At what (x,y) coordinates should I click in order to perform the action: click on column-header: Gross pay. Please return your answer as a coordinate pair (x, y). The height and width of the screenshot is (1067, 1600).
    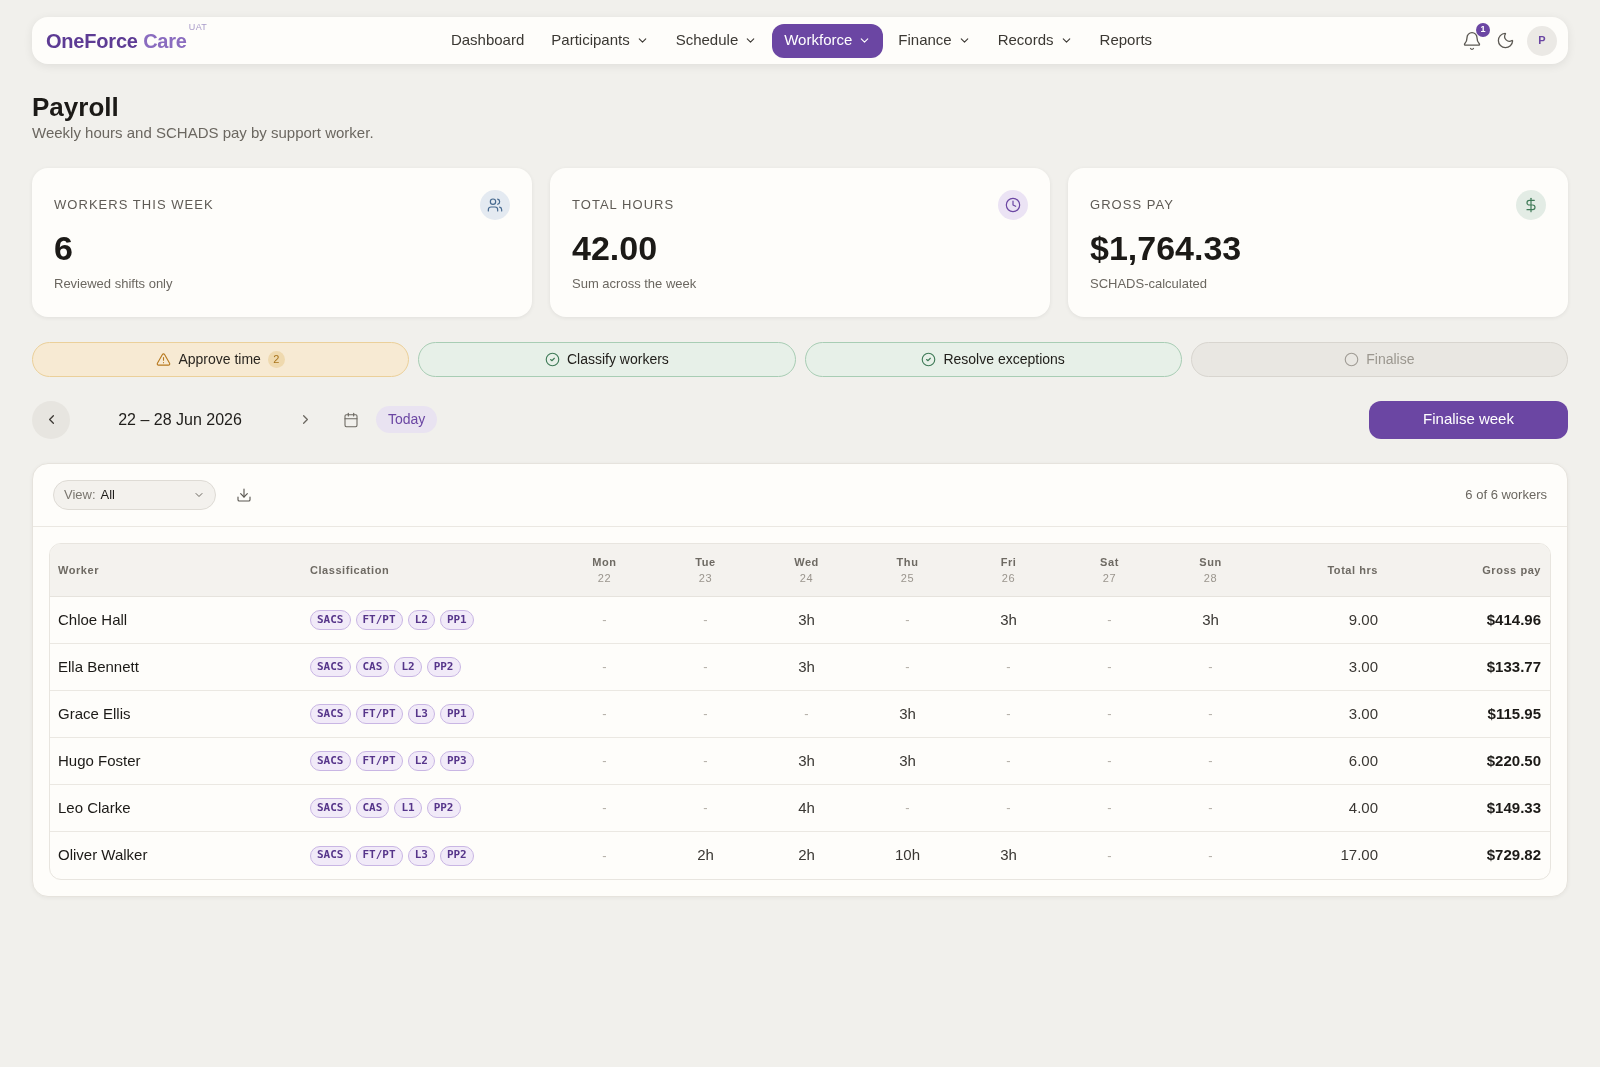
    Looking at the image, I should click on (1511, 570).